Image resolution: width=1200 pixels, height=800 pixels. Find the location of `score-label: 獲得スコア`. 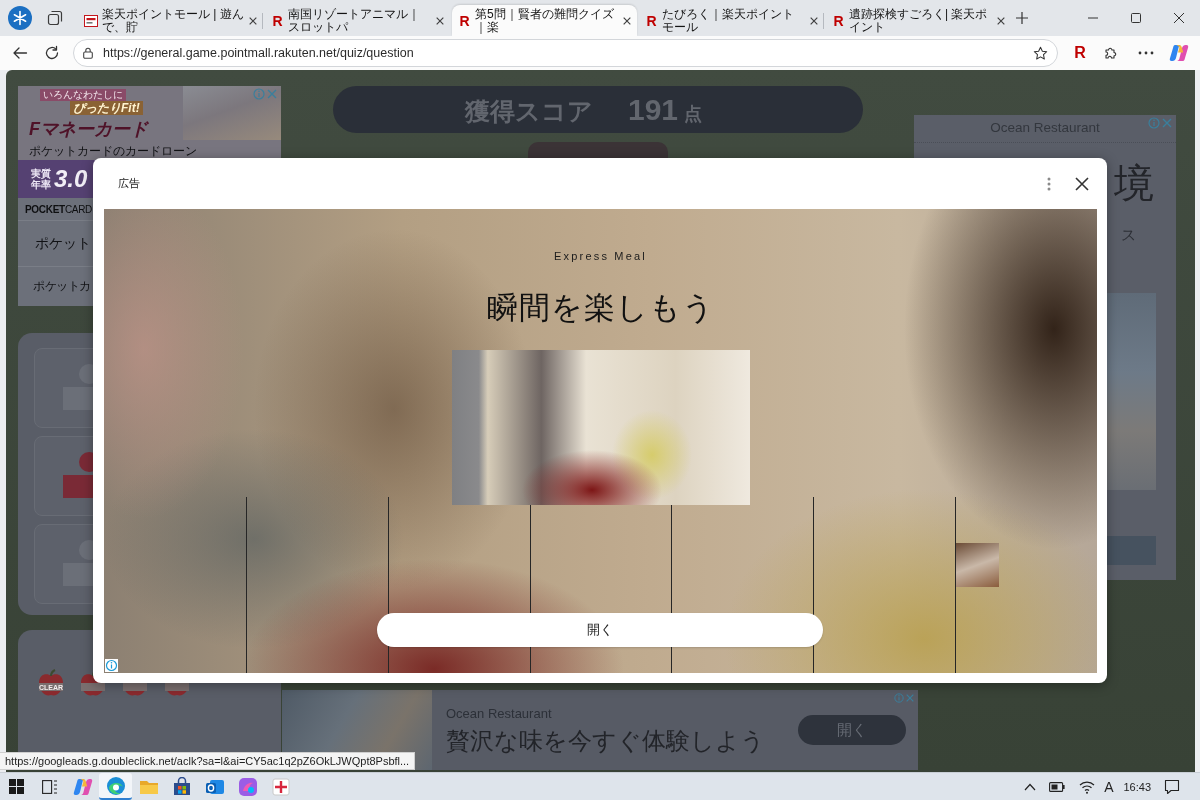

score-label: 獲得スコア is located at coordinates (528, 111).